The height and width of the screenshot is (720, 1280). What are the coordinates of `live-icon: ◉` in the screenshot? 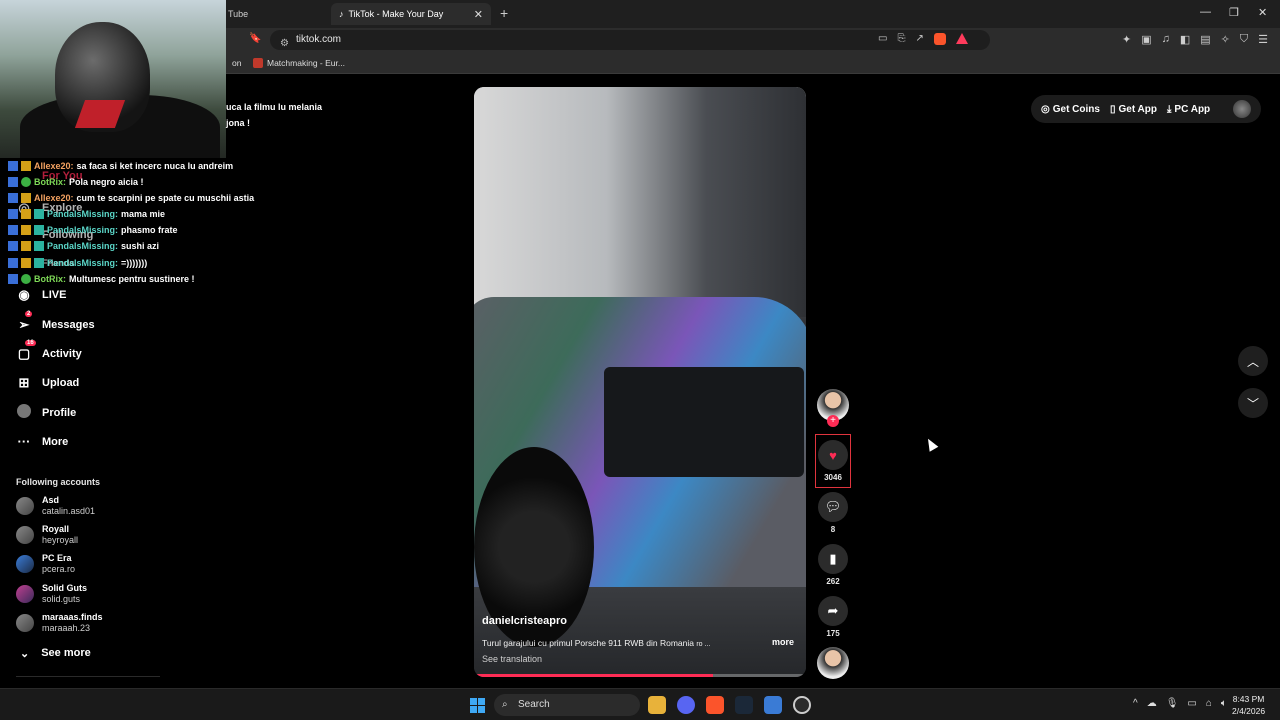 It's located at (24, 294).